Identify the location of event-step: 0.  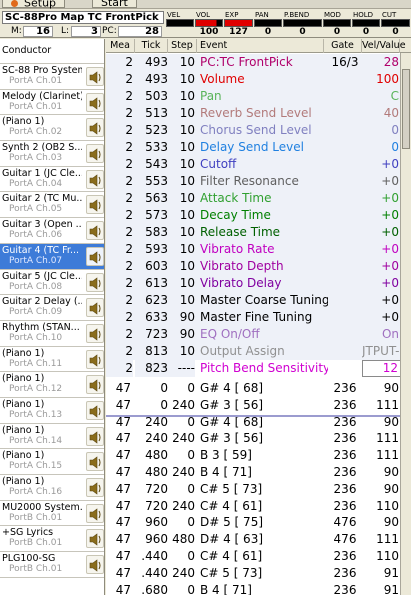
(191, 455).